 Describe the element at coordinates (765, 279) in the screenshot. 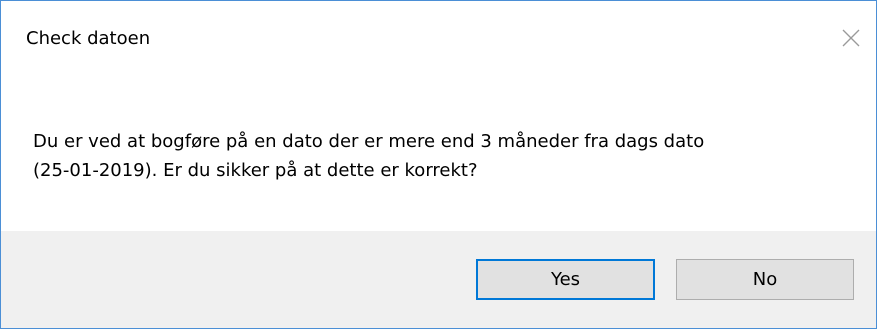

I see `no-button: No` at that location.